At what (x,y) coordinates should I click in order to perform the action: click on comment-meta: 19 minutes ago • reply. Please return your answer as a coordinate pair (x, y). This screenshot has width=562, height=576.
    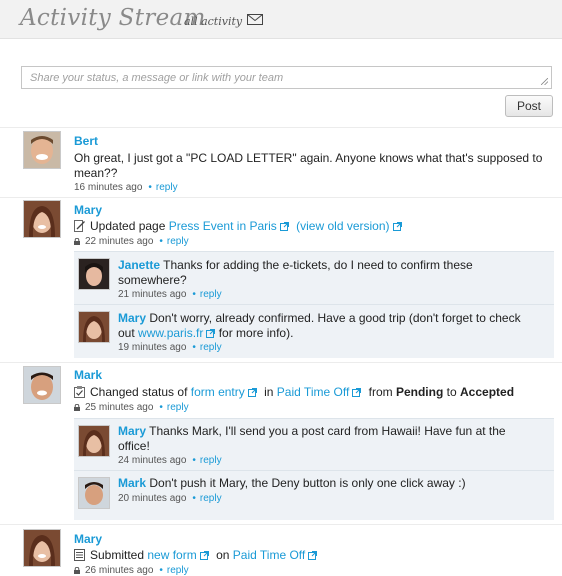
    Looking at the image, I should click on (170, 347).